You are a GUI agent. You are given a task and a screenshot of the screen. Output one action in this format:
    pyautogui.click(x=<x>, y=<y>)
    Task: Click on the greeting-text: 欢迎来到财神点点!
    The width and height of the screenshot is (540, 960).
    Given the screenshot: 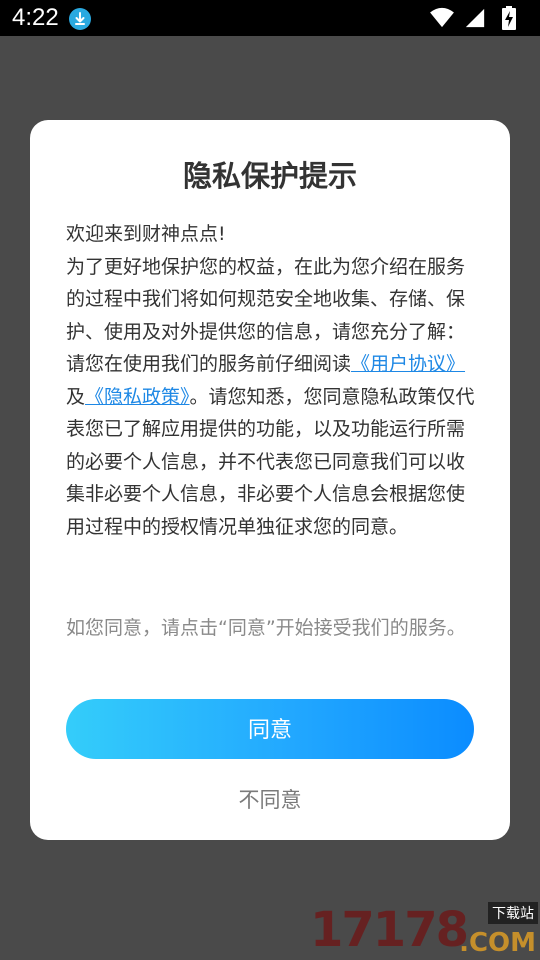 What is the action you would take?
    pyautogui.click(x=146, y=234)
    